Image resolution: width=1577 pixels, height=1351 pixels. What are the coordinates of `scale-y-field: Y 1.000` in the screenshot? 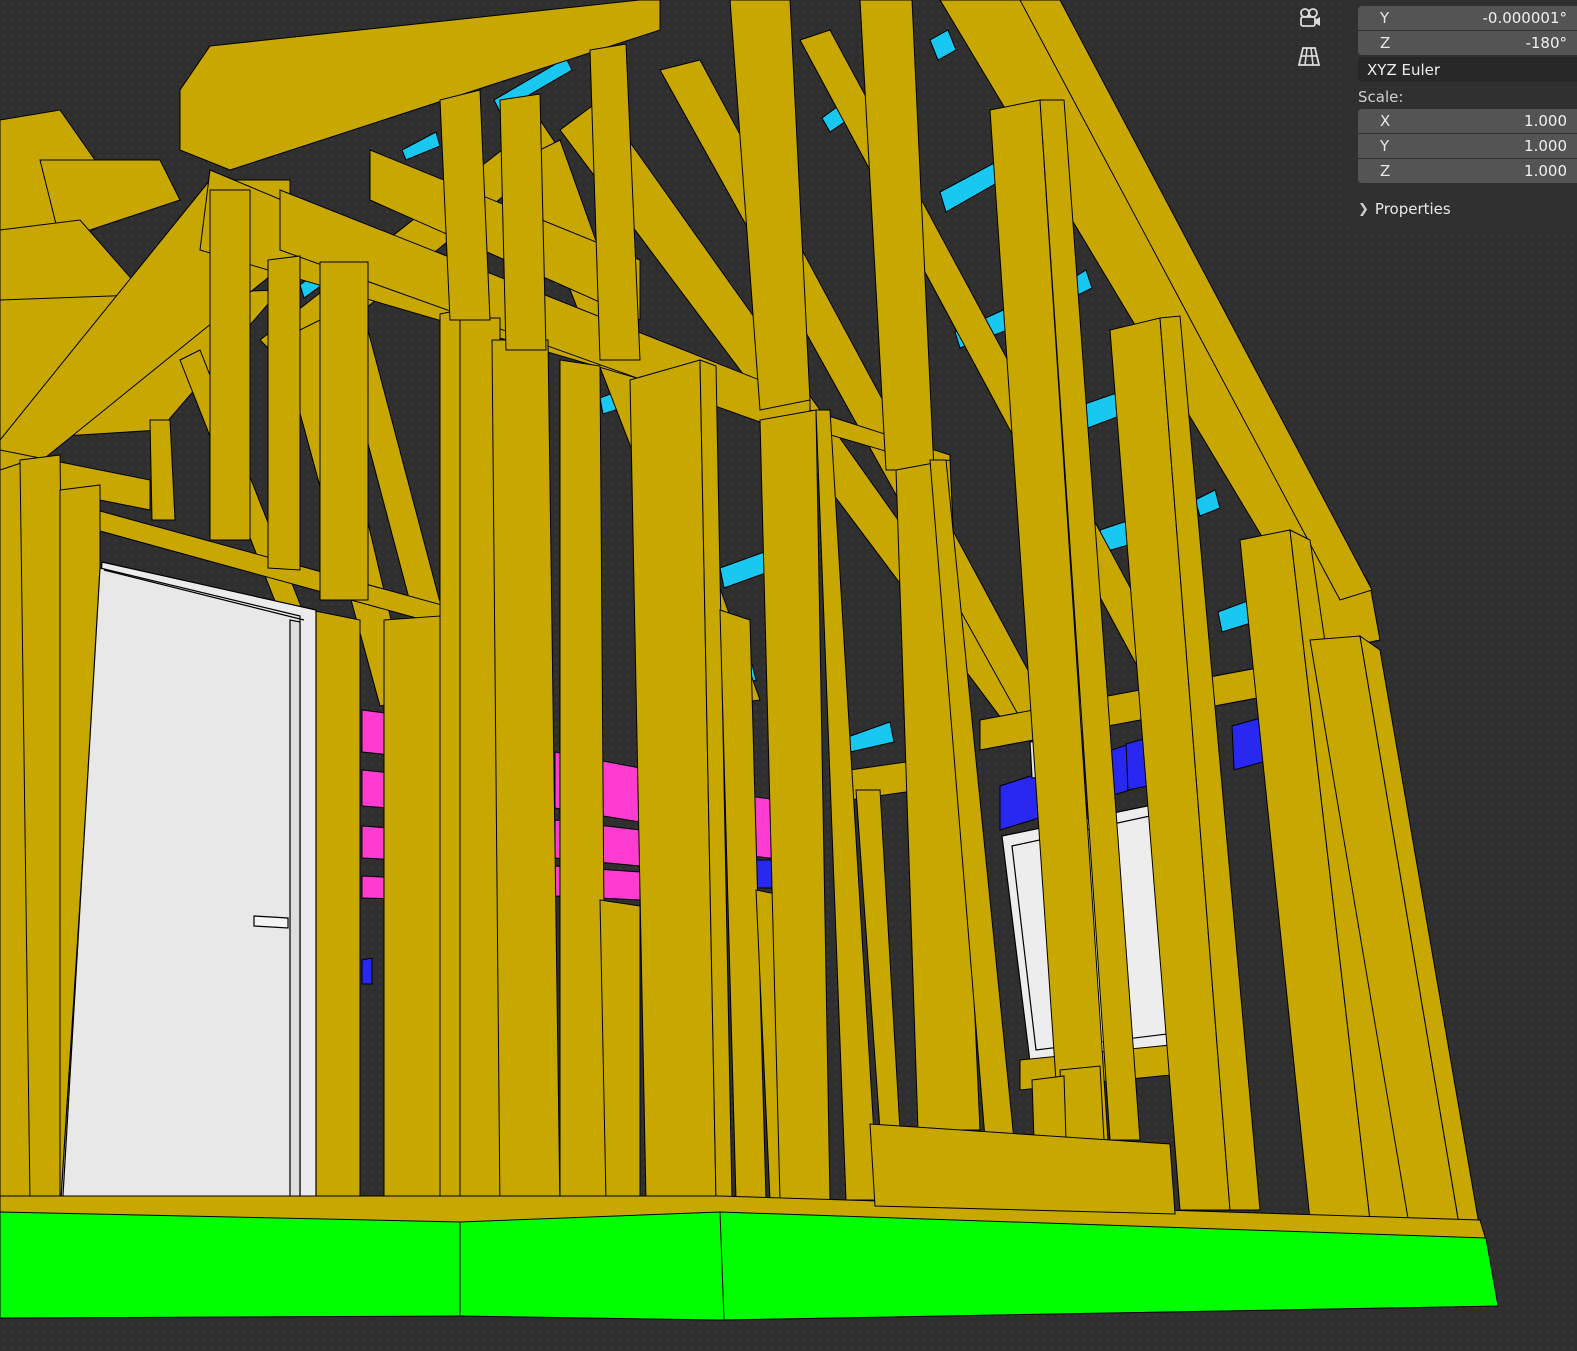 It's located at (1467, 146).